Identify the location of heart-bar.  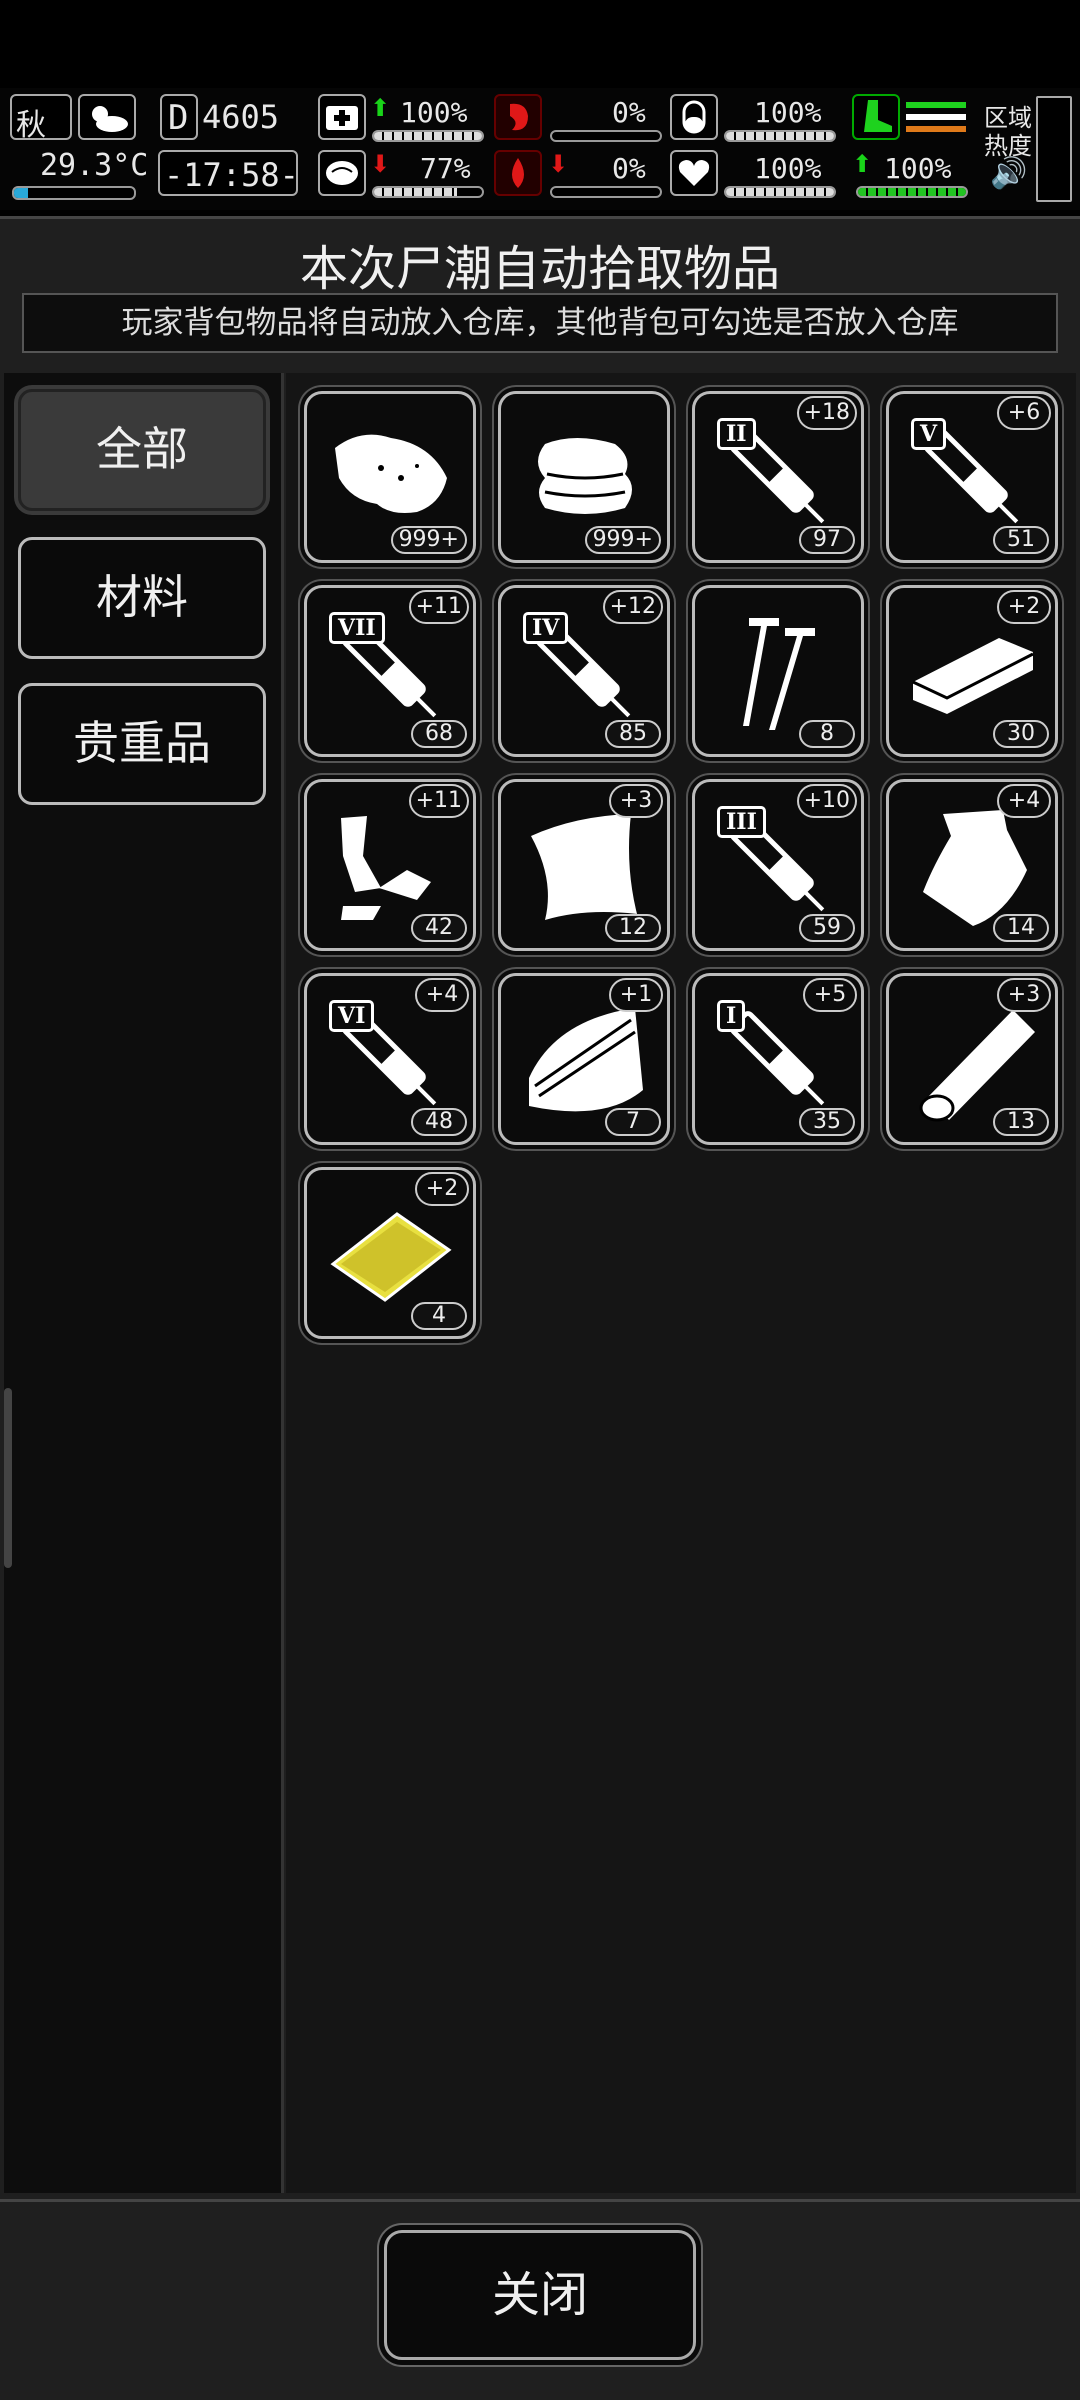
(780, 192).